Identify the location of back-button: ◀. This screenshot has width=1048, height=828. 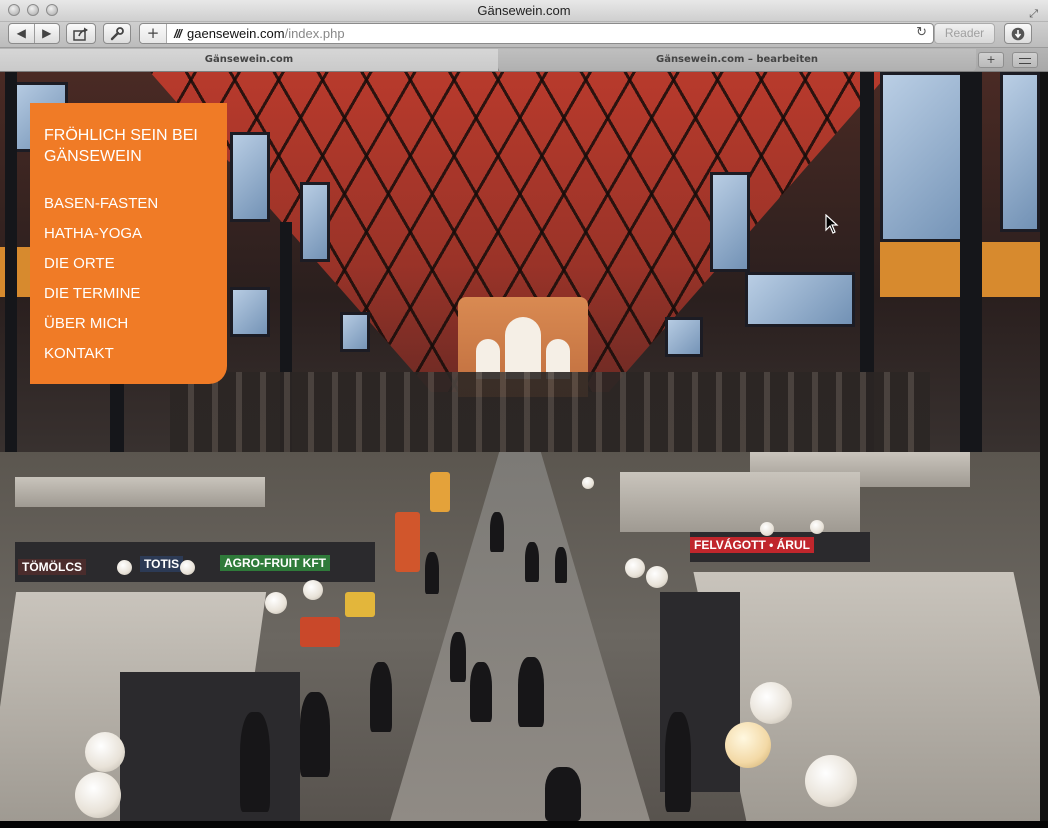
(22, 33).